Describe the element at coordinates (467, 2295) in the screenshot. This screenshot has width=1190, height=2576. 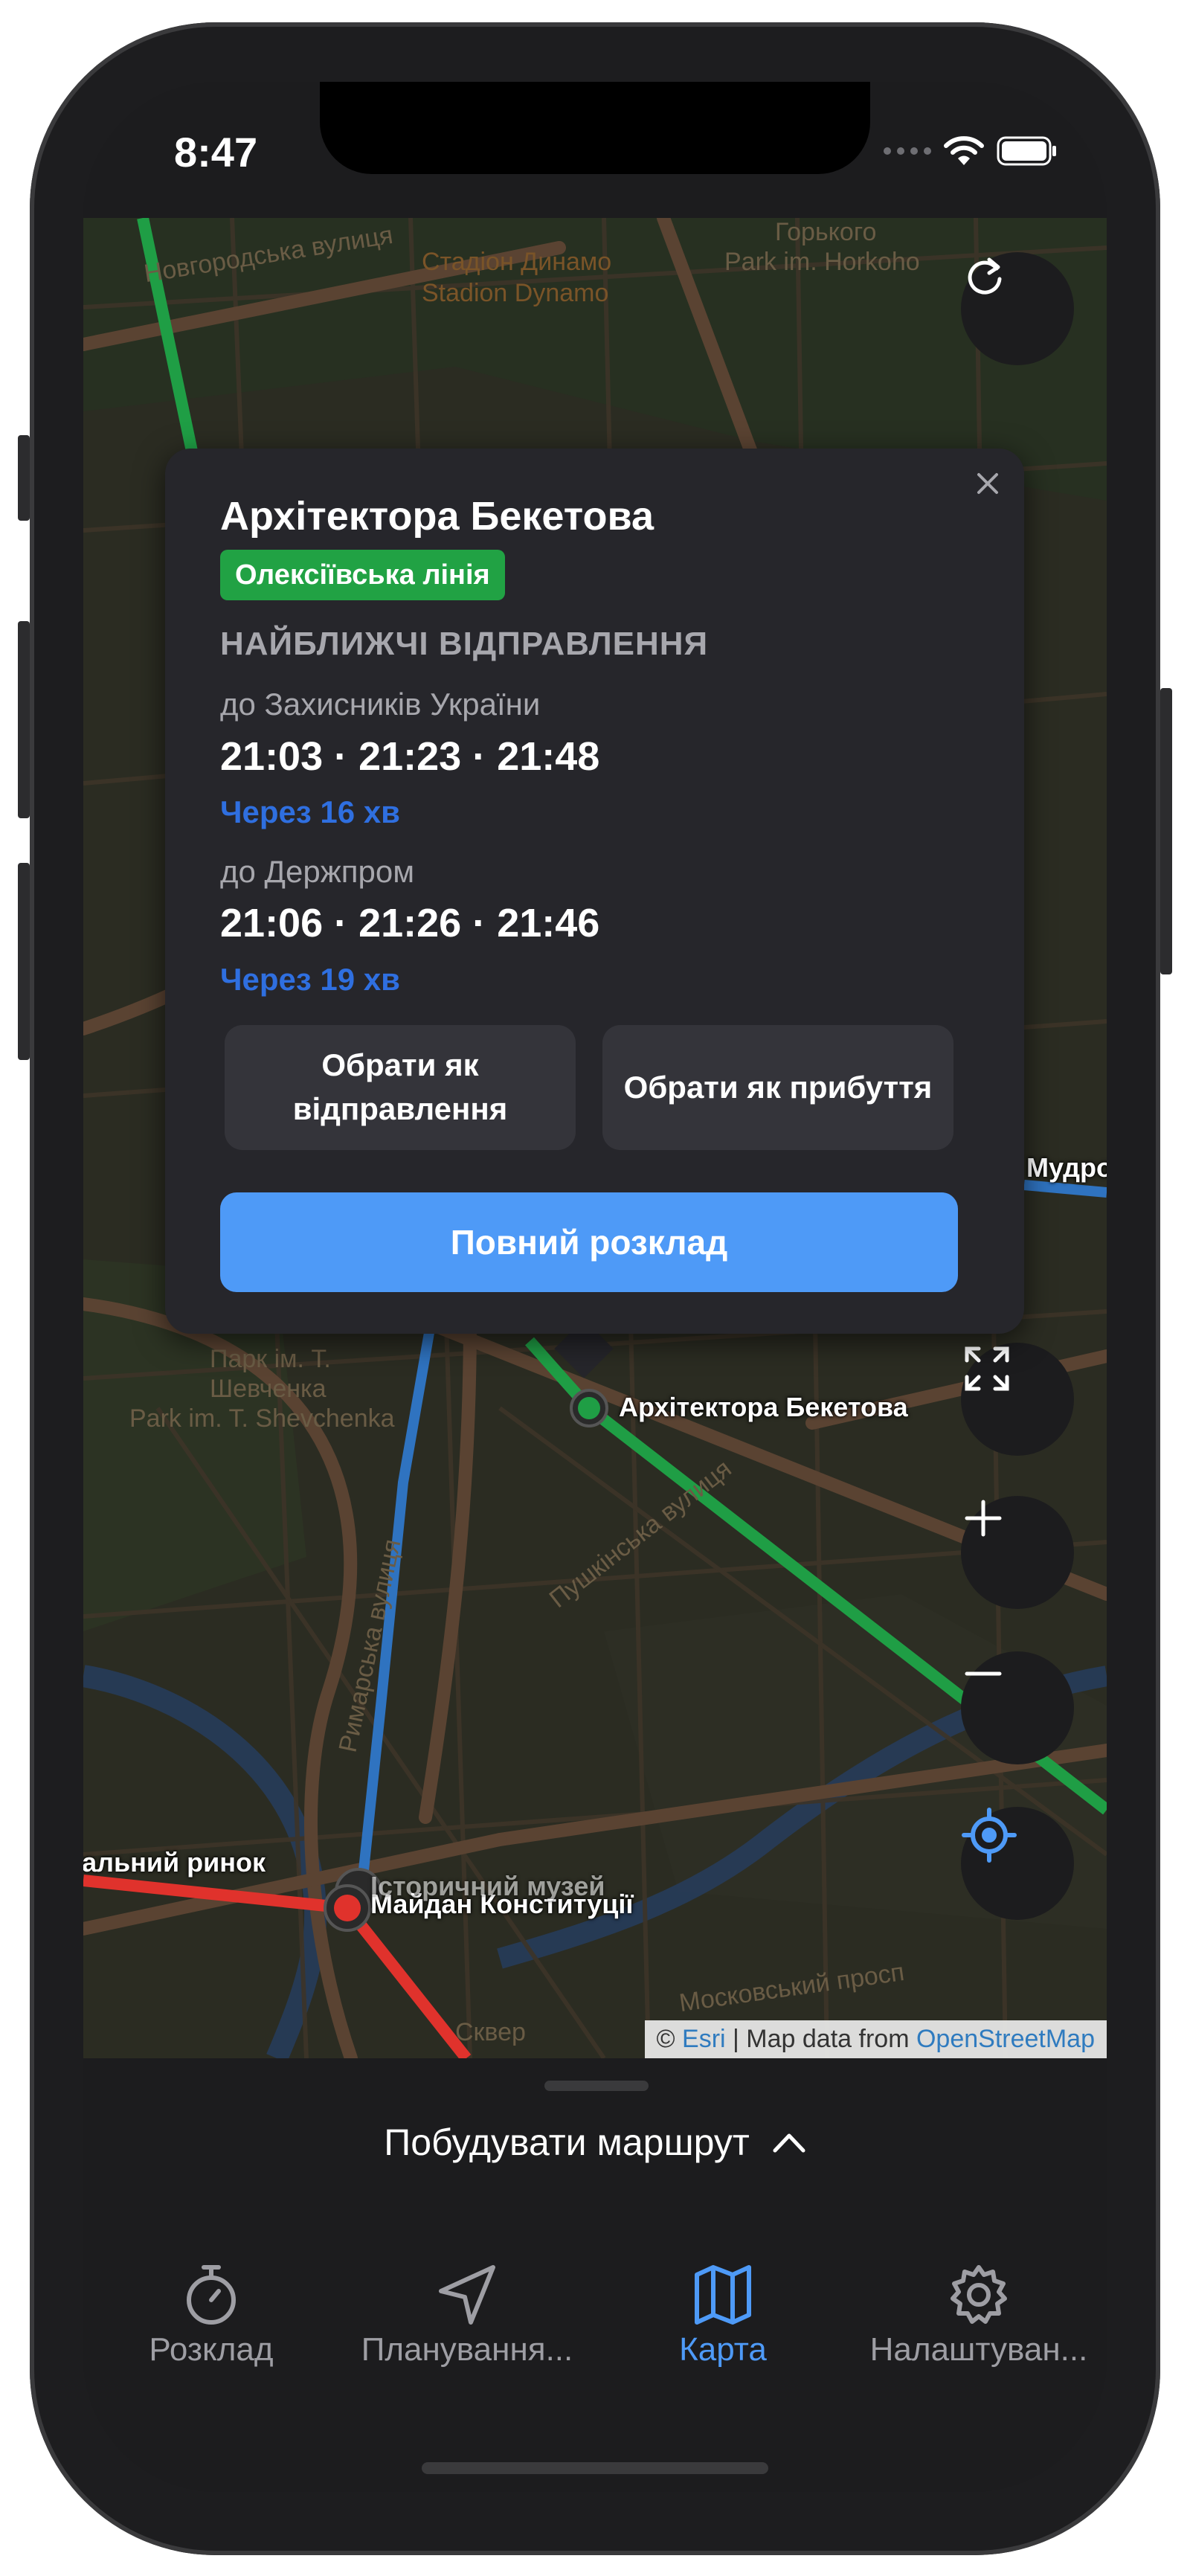
I see `navigation-arrow-icon` at that location.